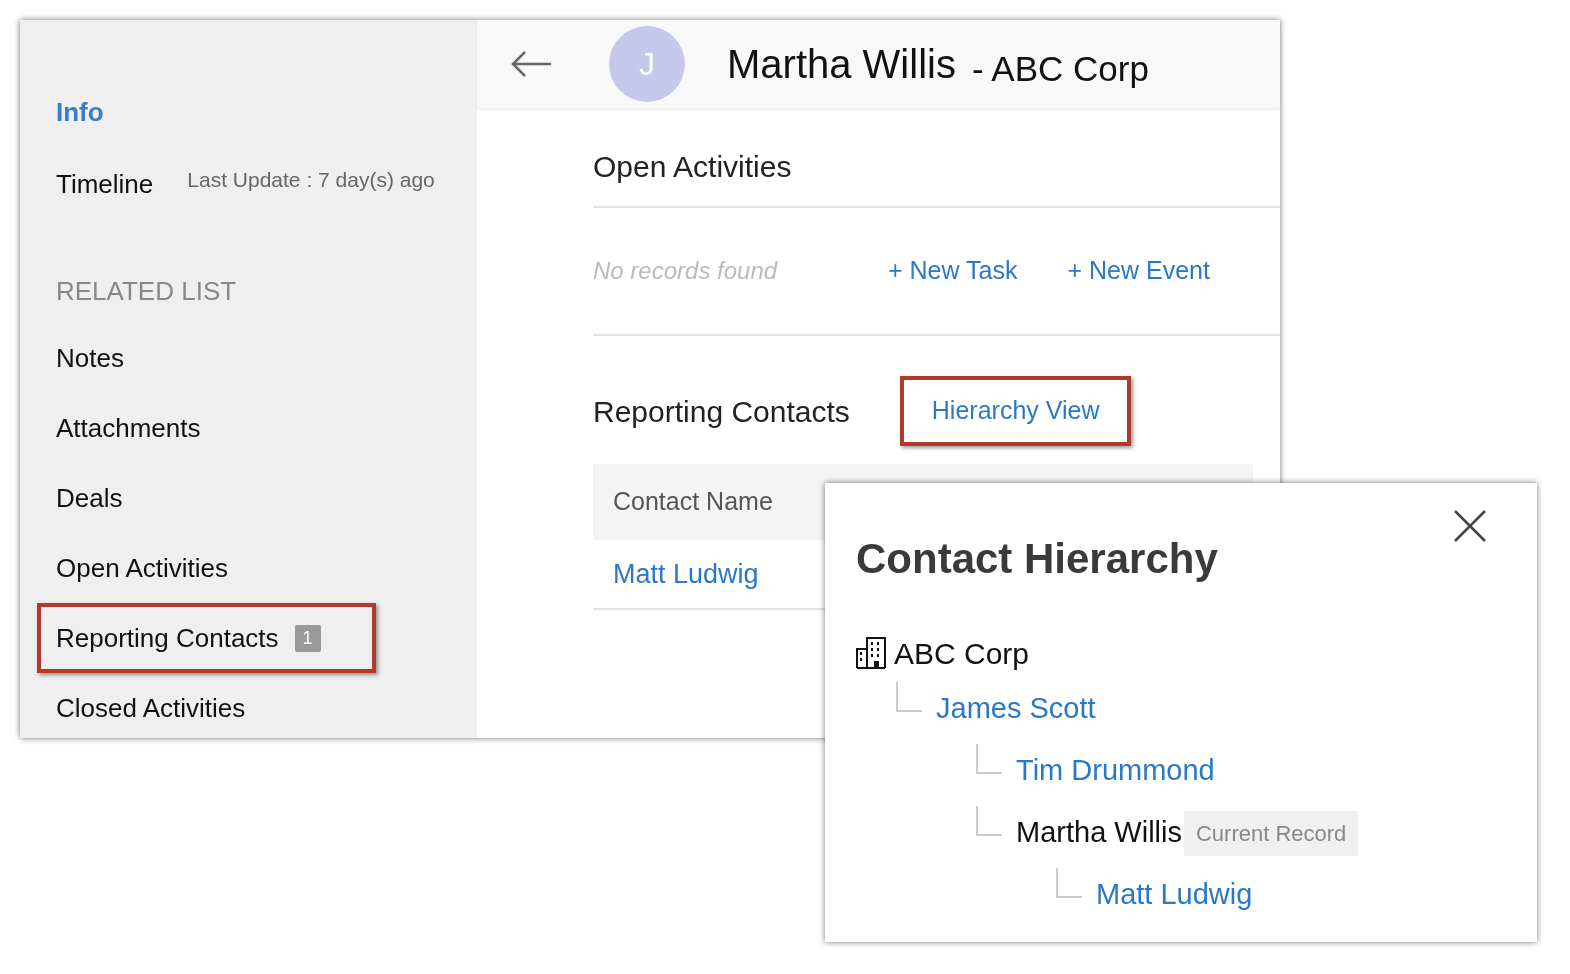 The image size is (1570, 974). What do you see at coordinates (953, 271) in the screenshot?
I see `add-link: + New Task` at bounding box center [953, 271].